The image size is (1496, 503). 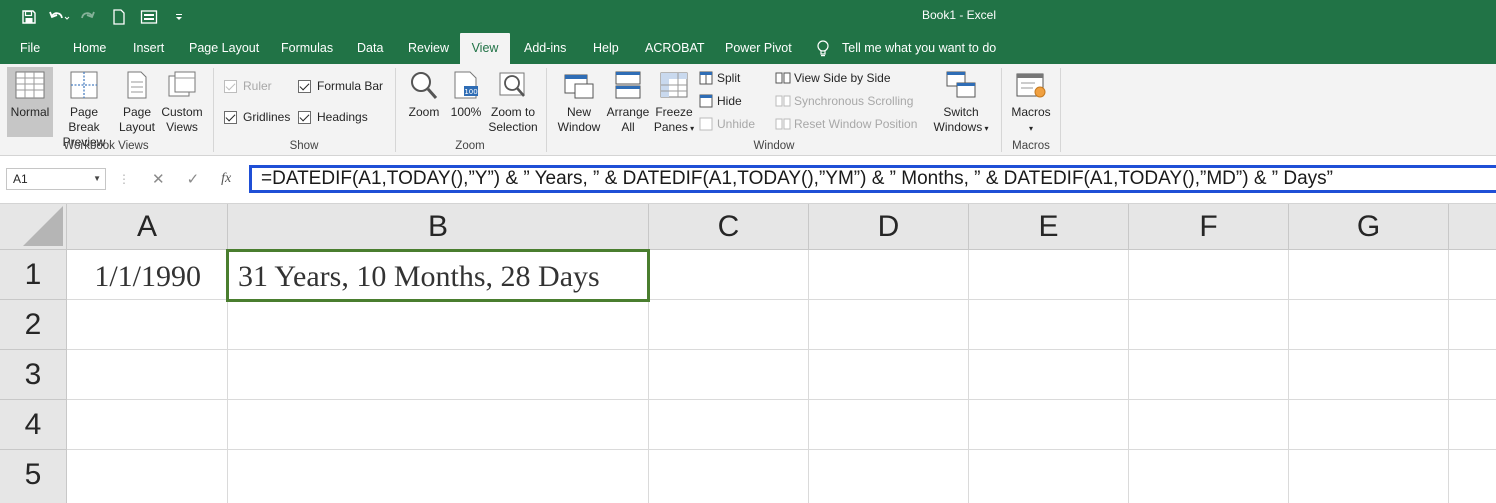 What do you see at coordinates (1049, 375) in the screenshot?
I see `cell-e3` at bounding box center [1049, 375].